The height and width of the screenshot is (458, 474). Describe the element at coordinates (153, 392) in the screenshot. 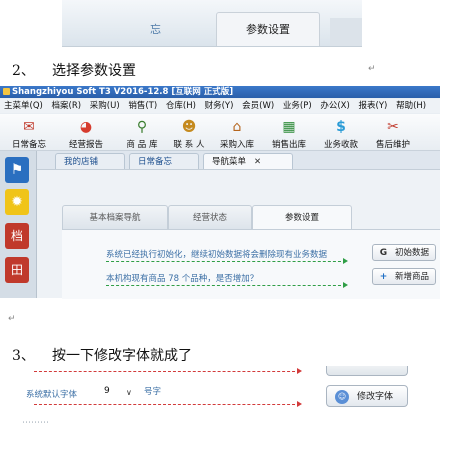

I see `font-size-unit: 号字` at that location.